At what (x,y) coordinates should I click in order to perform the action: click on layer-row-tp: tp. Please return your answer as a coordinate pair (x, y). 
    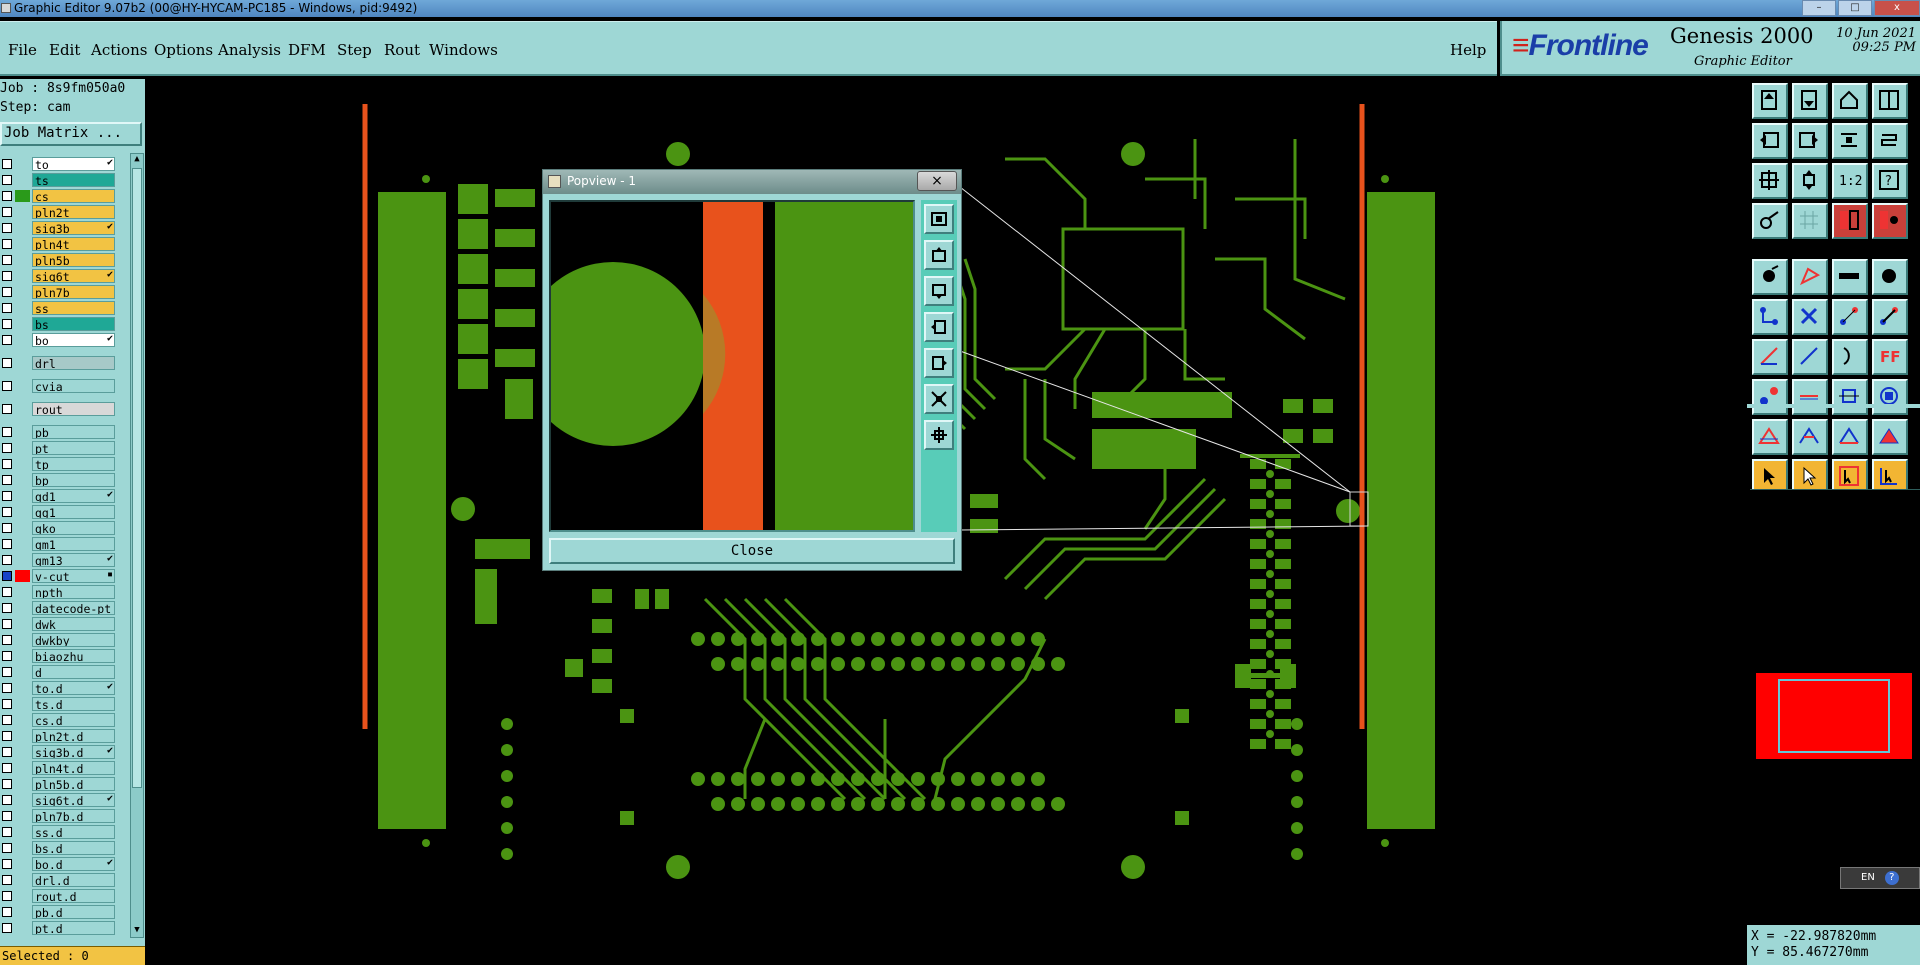
    Looking at the image, I should click on (59, 464).